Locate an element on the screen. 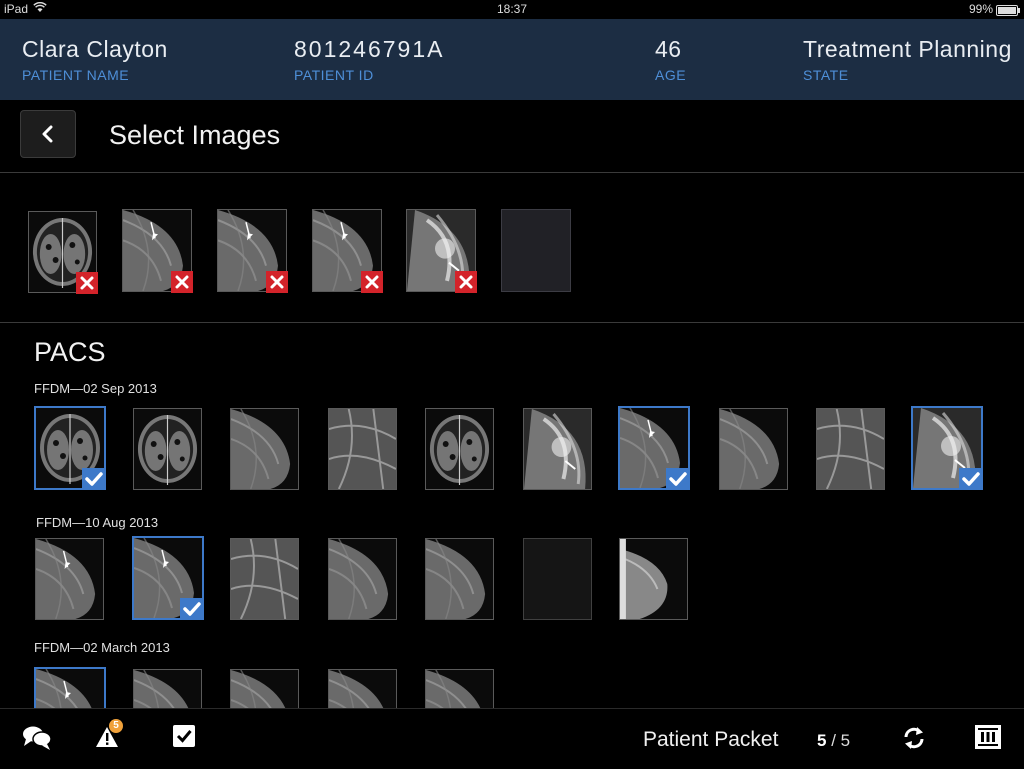  age-field: 46 AGE is located at coordinates (670, 59).